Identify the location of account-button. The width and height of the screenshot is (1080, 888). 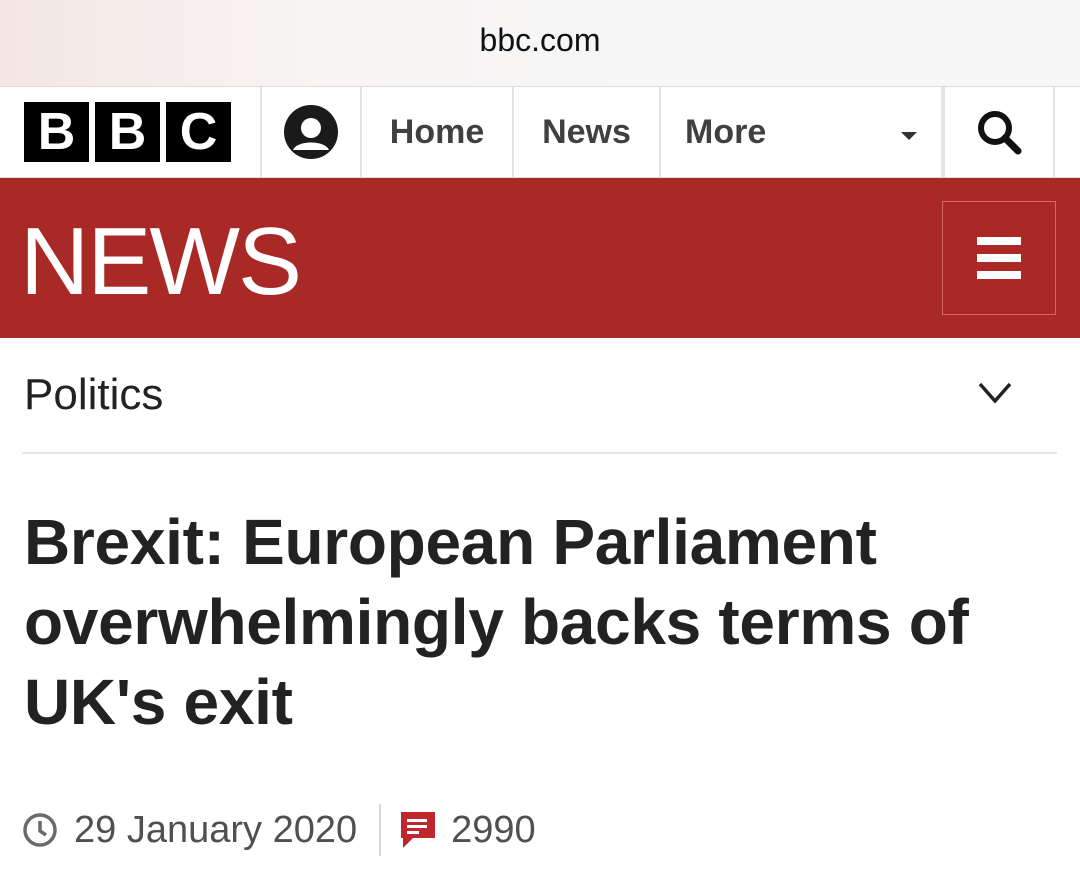
(312, 132).